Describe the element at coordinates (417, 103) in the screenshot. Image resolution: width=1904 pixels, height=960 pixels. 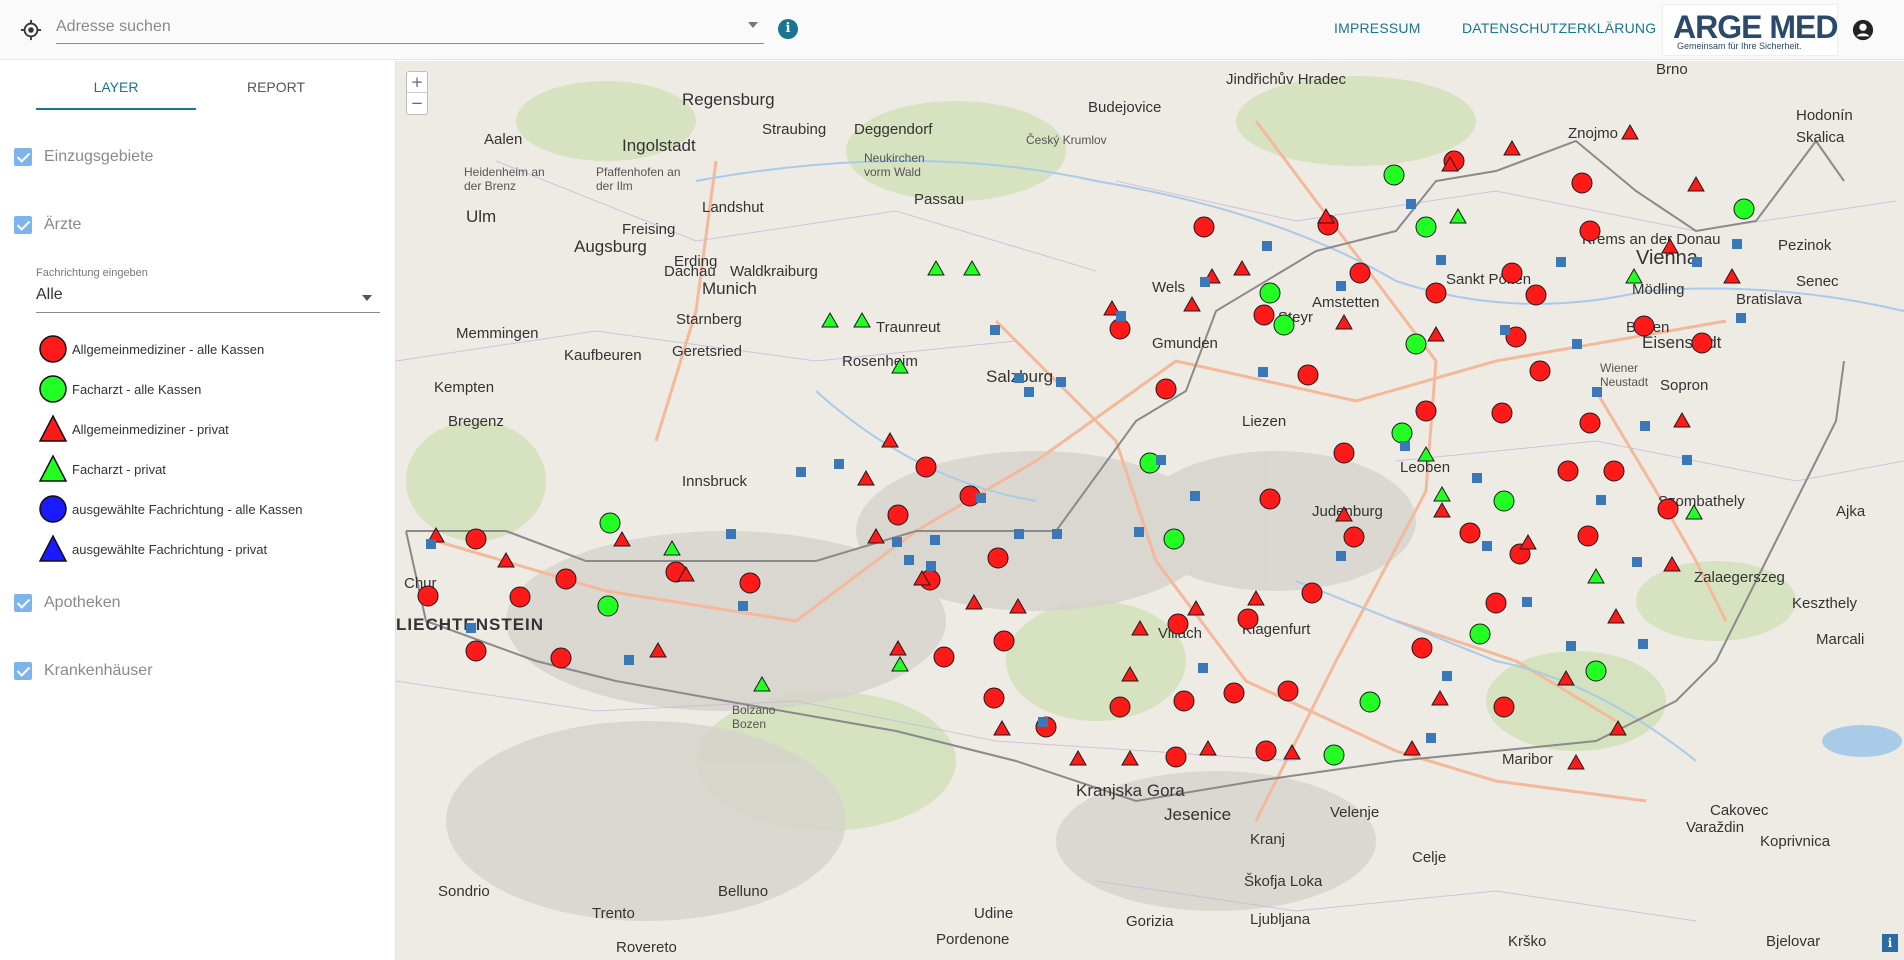
I see `zoom-out-button: −` at that location.